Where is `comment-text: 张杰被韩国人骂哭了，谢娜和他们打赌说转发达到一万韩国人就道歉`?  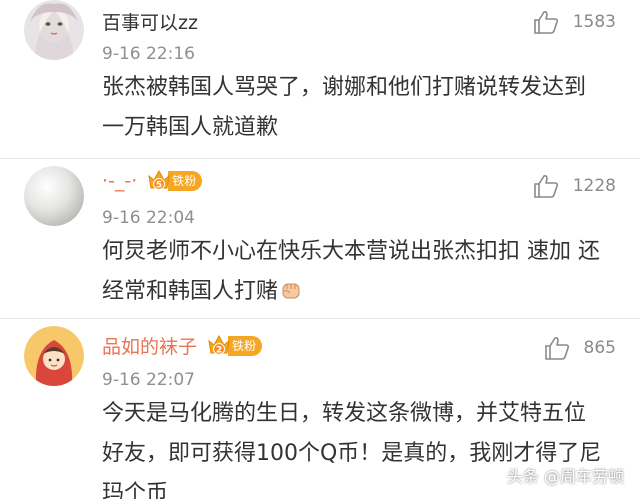
comment-text: 张杰被韩国人骂哭了，谢娜和他们打赌说转发达到一万韩国人就道歉 is located at coordinates (344, 107).